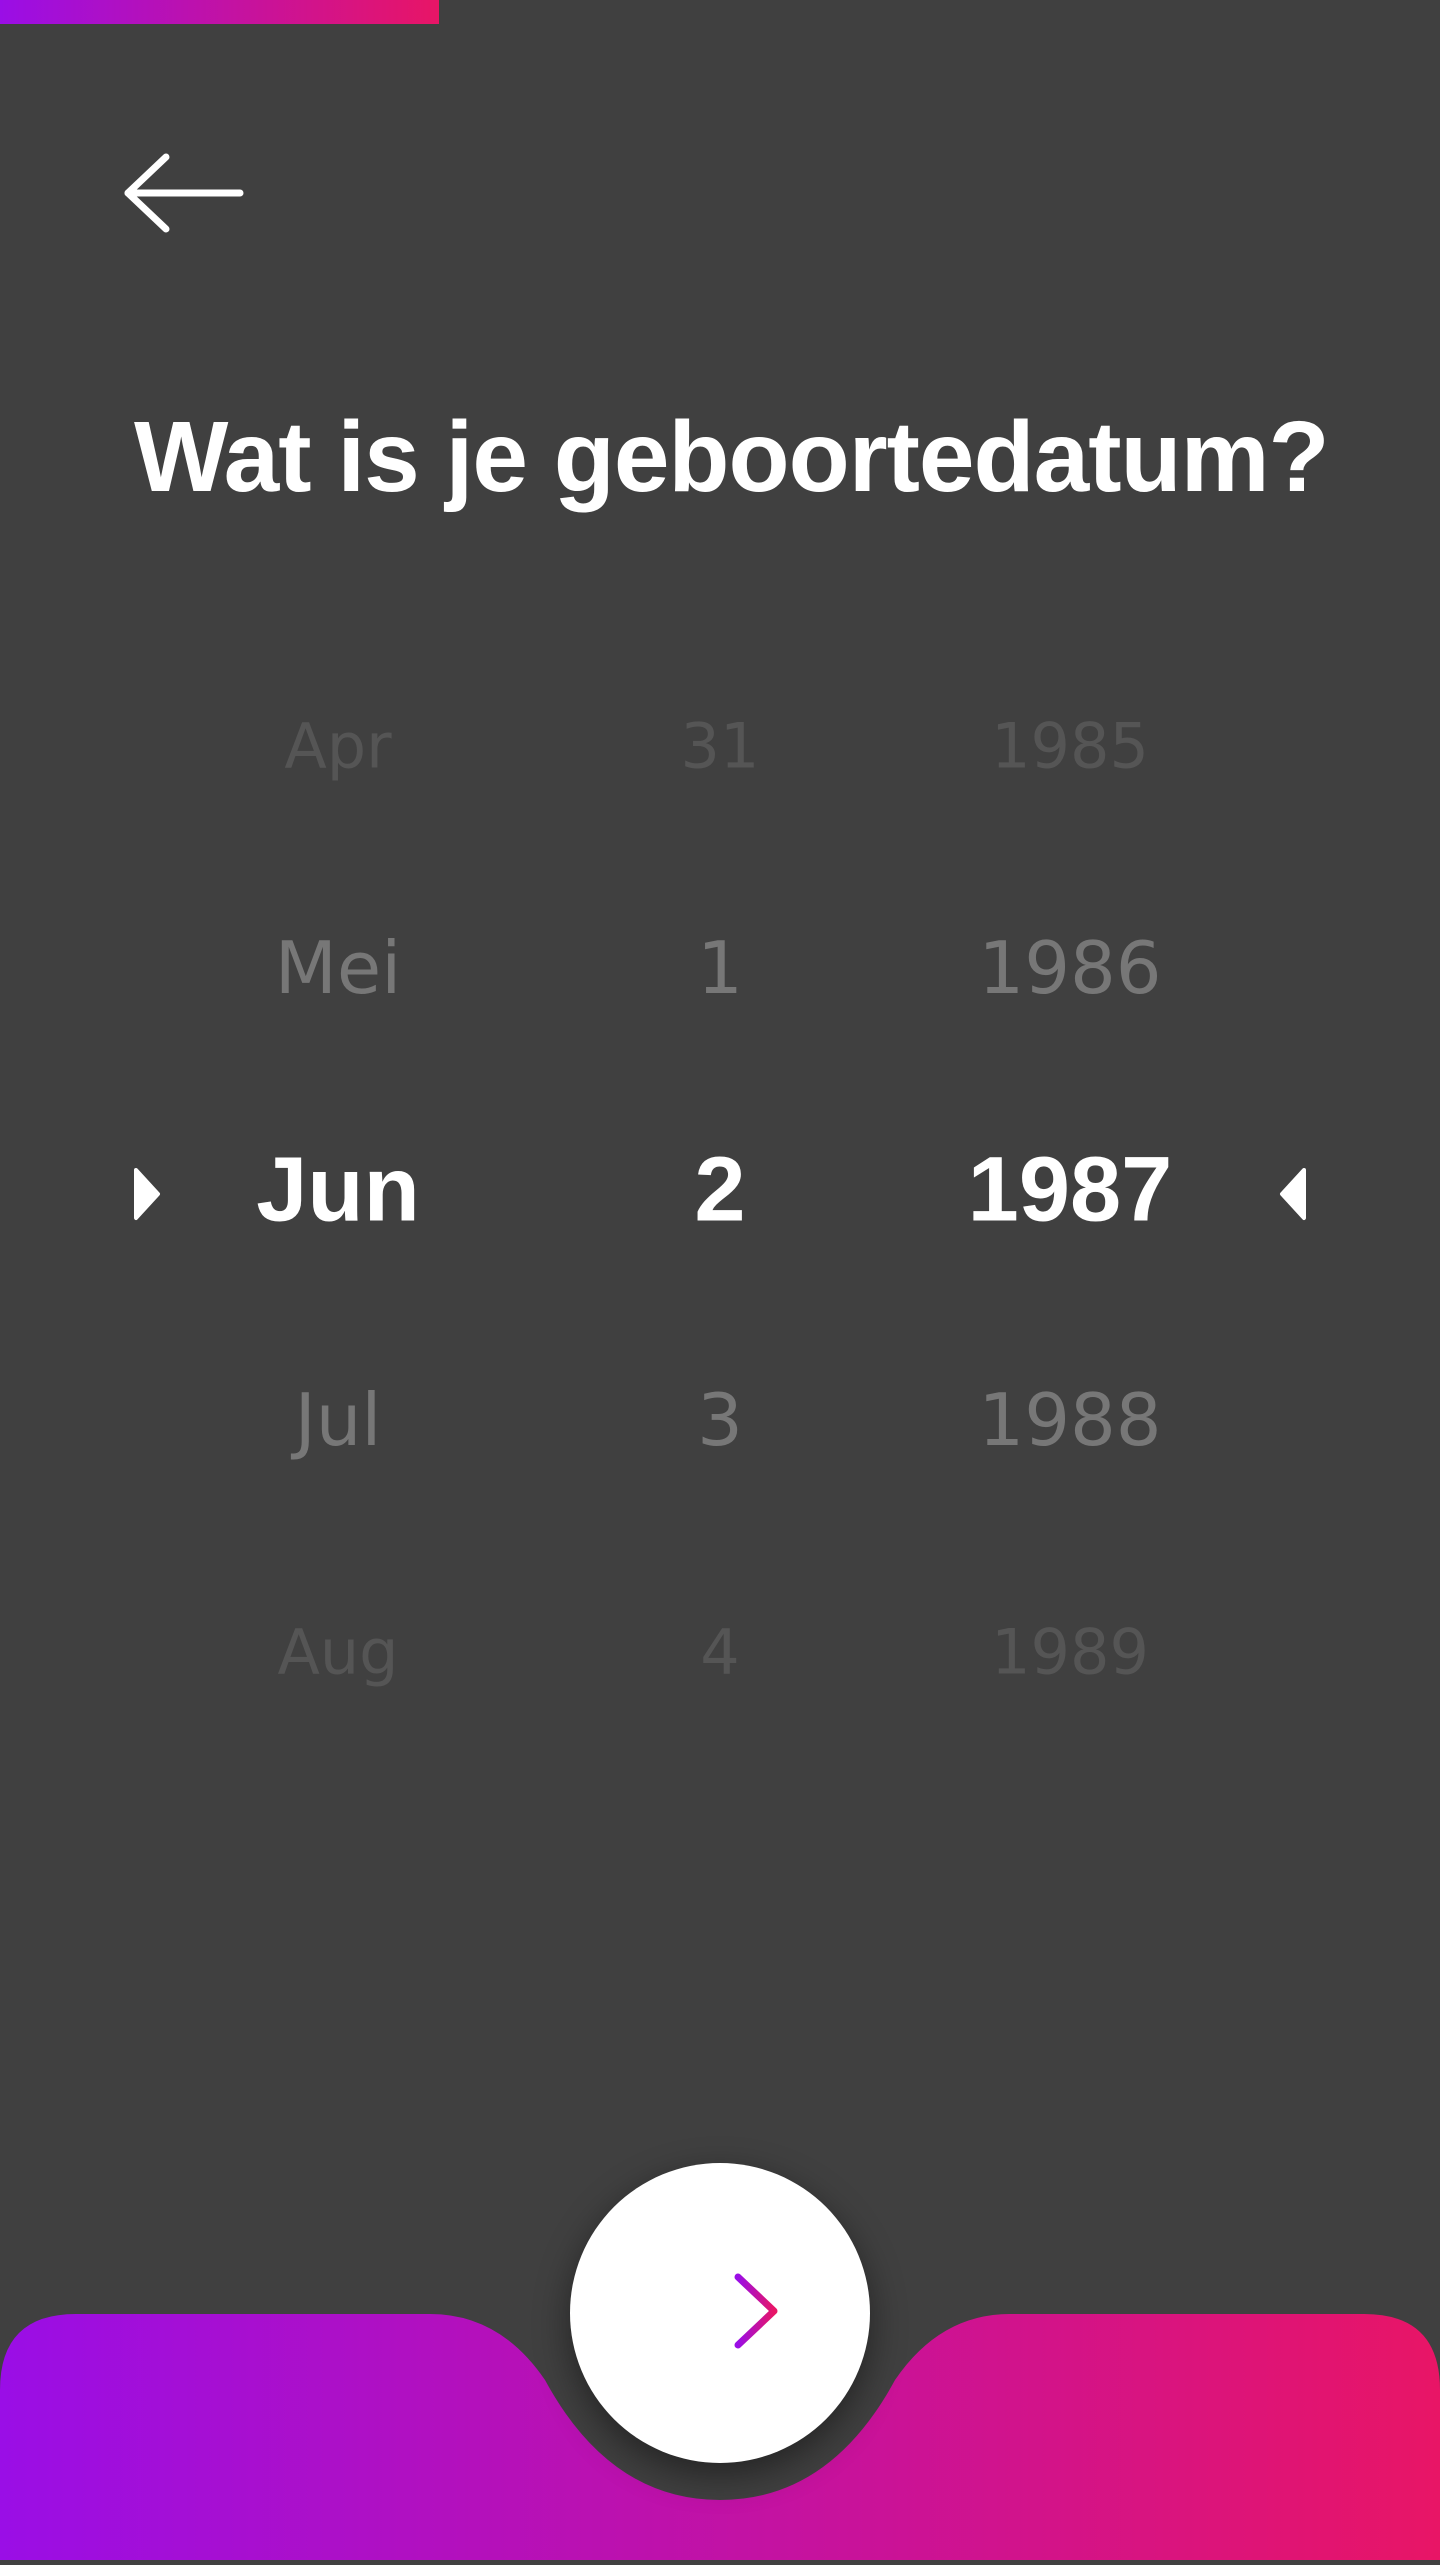 This screenshot has width=1440, height=2565. I want to click on page-title: Wat is je geboortedatum?, so click(732, 457).